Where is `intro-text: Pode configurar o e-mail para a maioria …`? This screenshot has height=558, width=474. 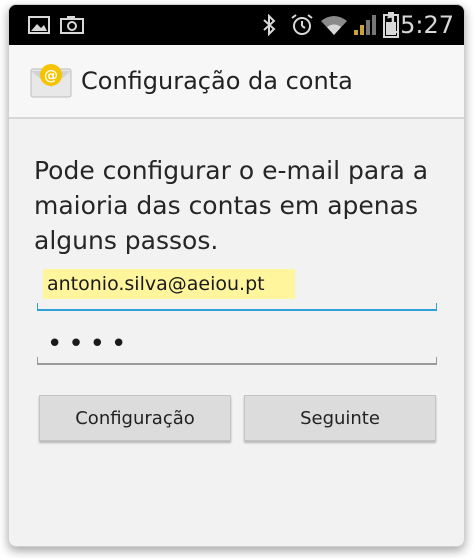
intro-text: Pode configurar o e-mail para a maioria … is located at coordinates (231, 205).